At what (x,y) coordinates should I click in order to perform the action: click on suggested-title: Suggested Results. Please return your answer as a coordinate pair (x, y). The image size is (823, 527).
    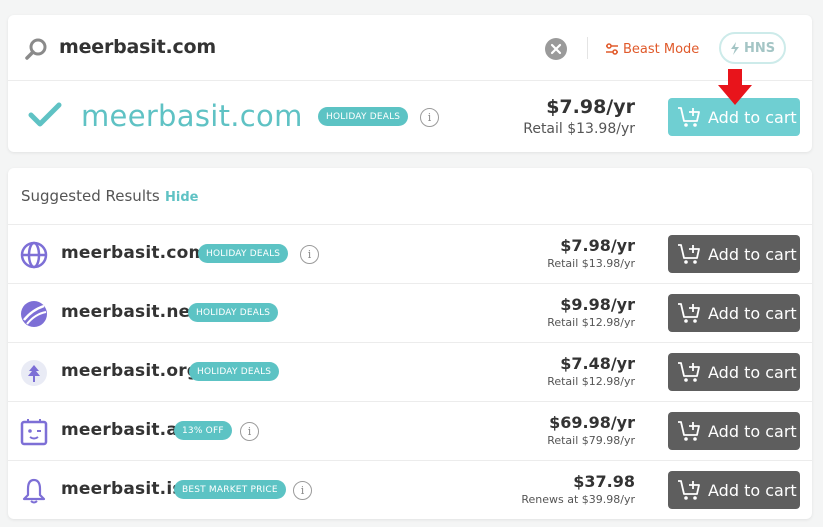
    Looking at the image, I should click on (90, 196).